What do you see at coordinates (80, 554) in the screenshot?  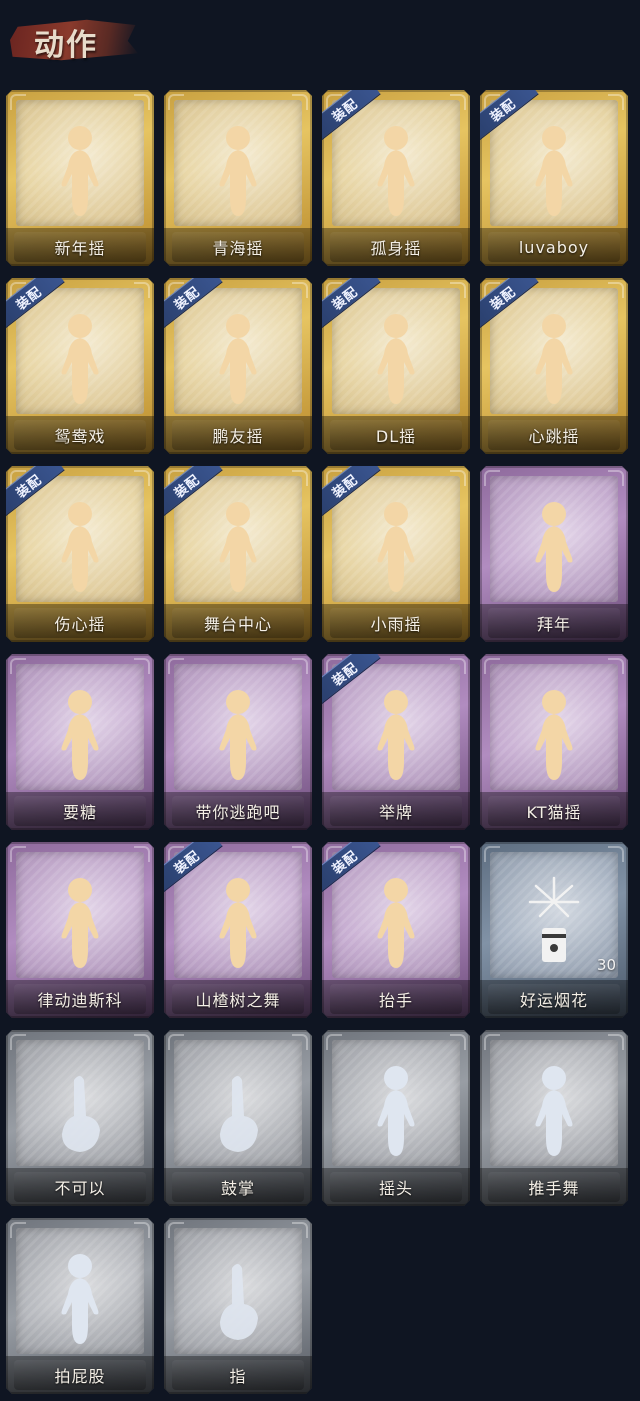 I see `emote-card: 装配 伤心摇` at bounding box center [80, 554].